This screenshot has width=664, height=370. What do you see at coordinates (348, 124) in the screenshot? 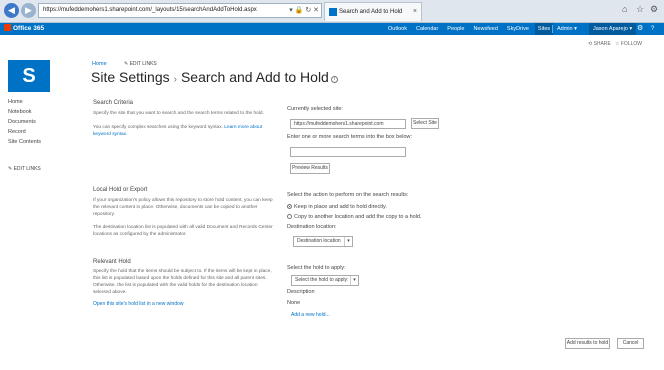
I see `site-field: https://mufeddemohers1.sharepoint.com` at bounding box center [348, 124].